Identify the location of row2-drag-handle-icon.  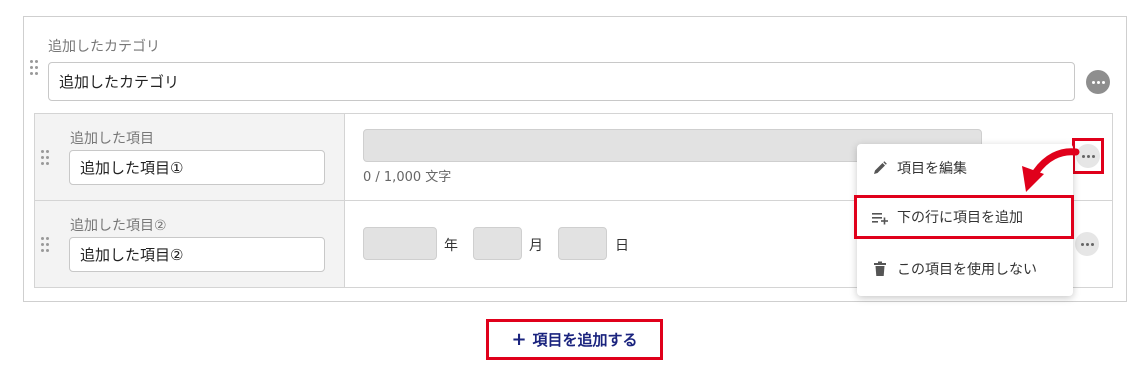
(46, 245).